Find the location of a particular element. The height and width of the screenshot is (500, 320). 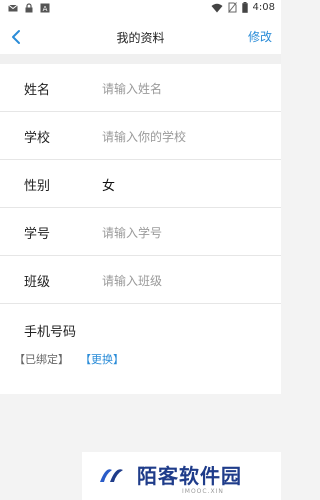

change-phone-button: 【更换】 is located at coordinates (102, 359).